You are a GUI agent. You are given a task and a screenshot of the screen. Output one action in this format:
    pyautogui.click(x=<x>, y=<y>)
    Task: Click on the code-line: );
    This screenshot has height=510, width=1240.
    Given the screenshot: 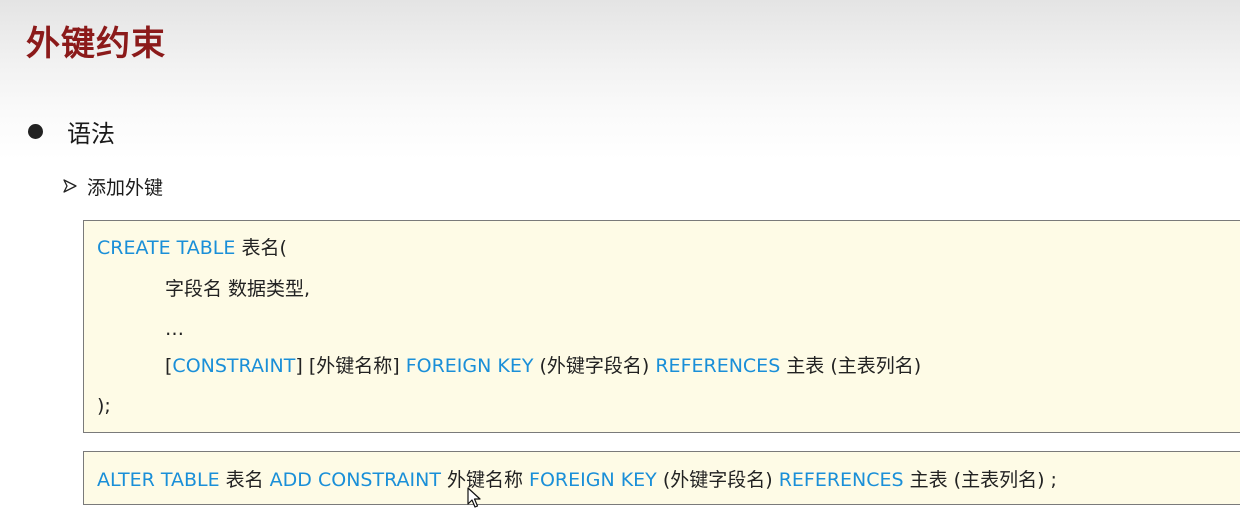 What is the action you would take?
    pyautogui.click(x=104, y=406)
    